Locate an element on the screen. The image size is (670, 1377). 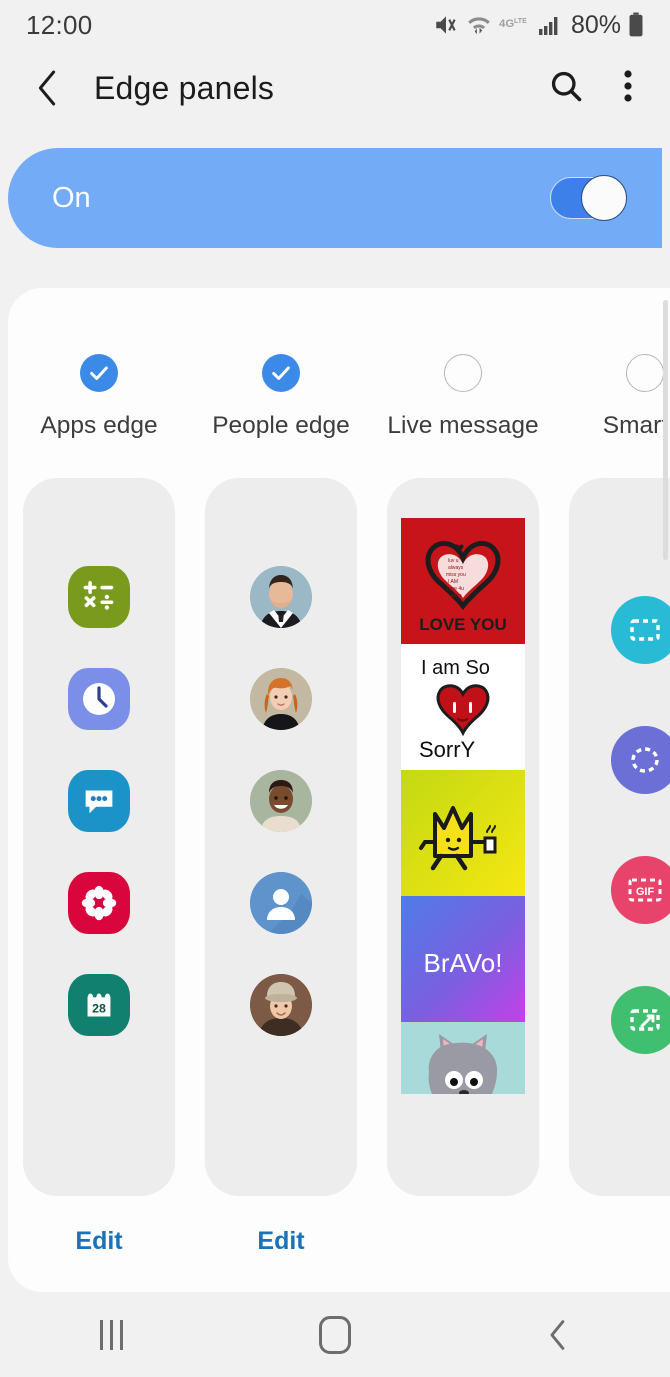
search-button is located at coordinates (566, 88).